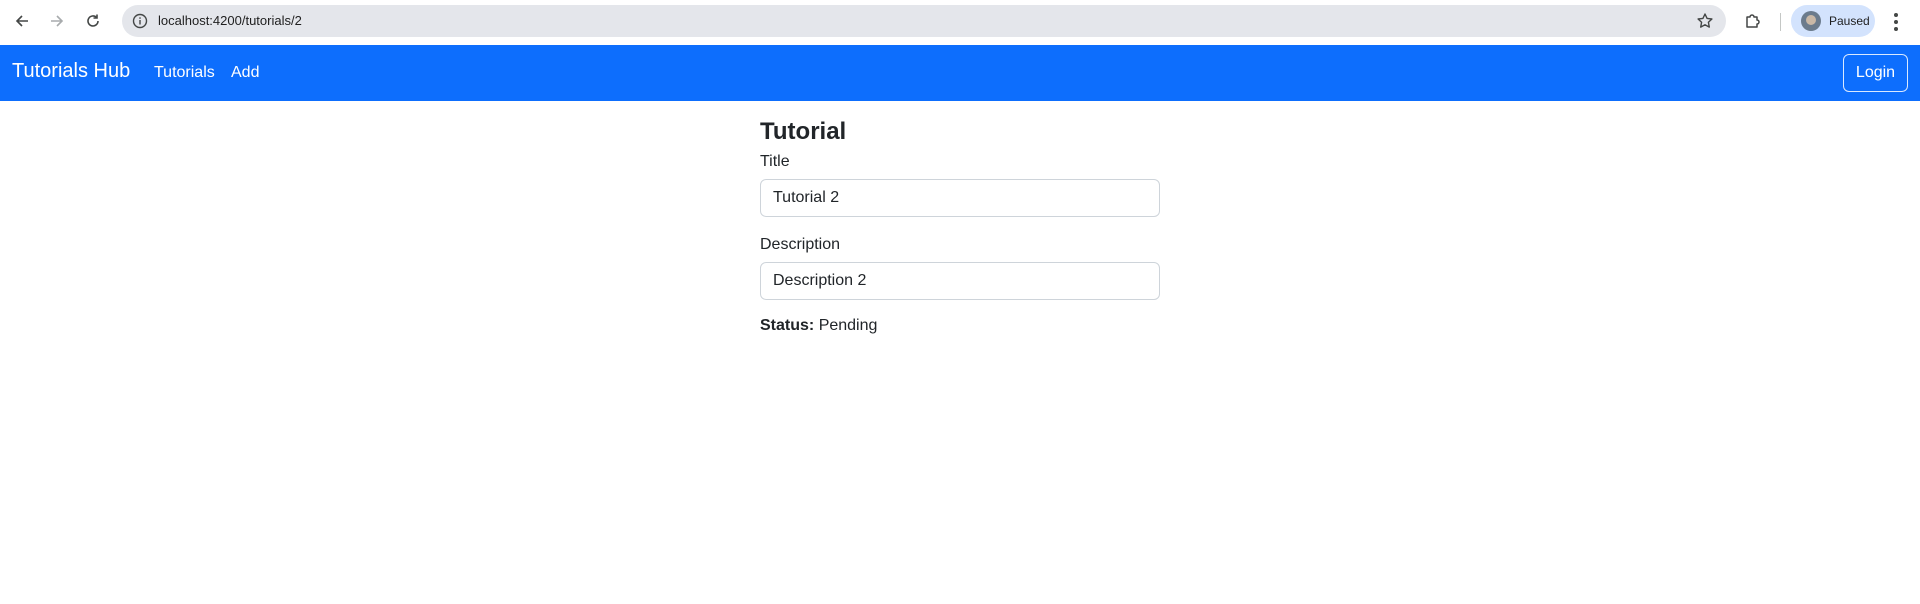 Image resolution: width=1920 pixels, height=604 pixels. I want to click on login-button: Login, so click(1875, 73).